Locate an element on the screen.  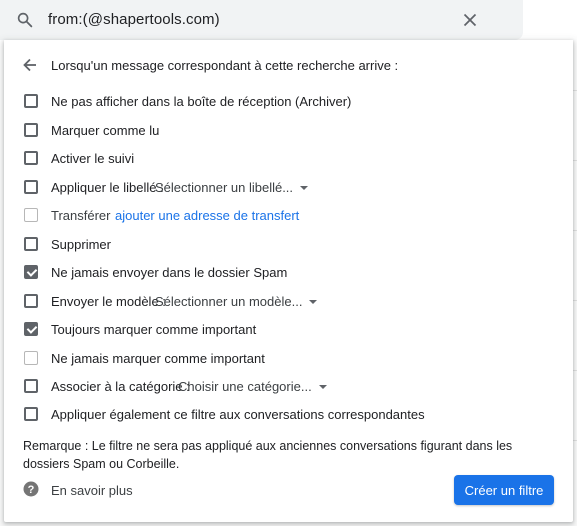
never-important-label: Ne jamais marquer comme important is located at coordinates (158, 358).